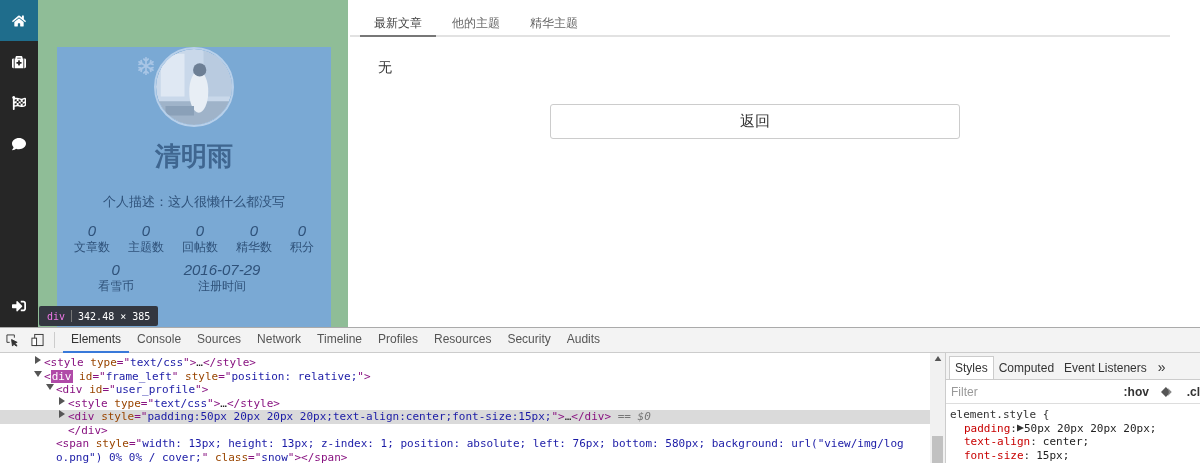 The height and width of the screenshot is (463, 1200). What do you see at coordinates (476, 25) in the screenshot?
I see `tab: 他的主题` at bounding box center [476, 25].